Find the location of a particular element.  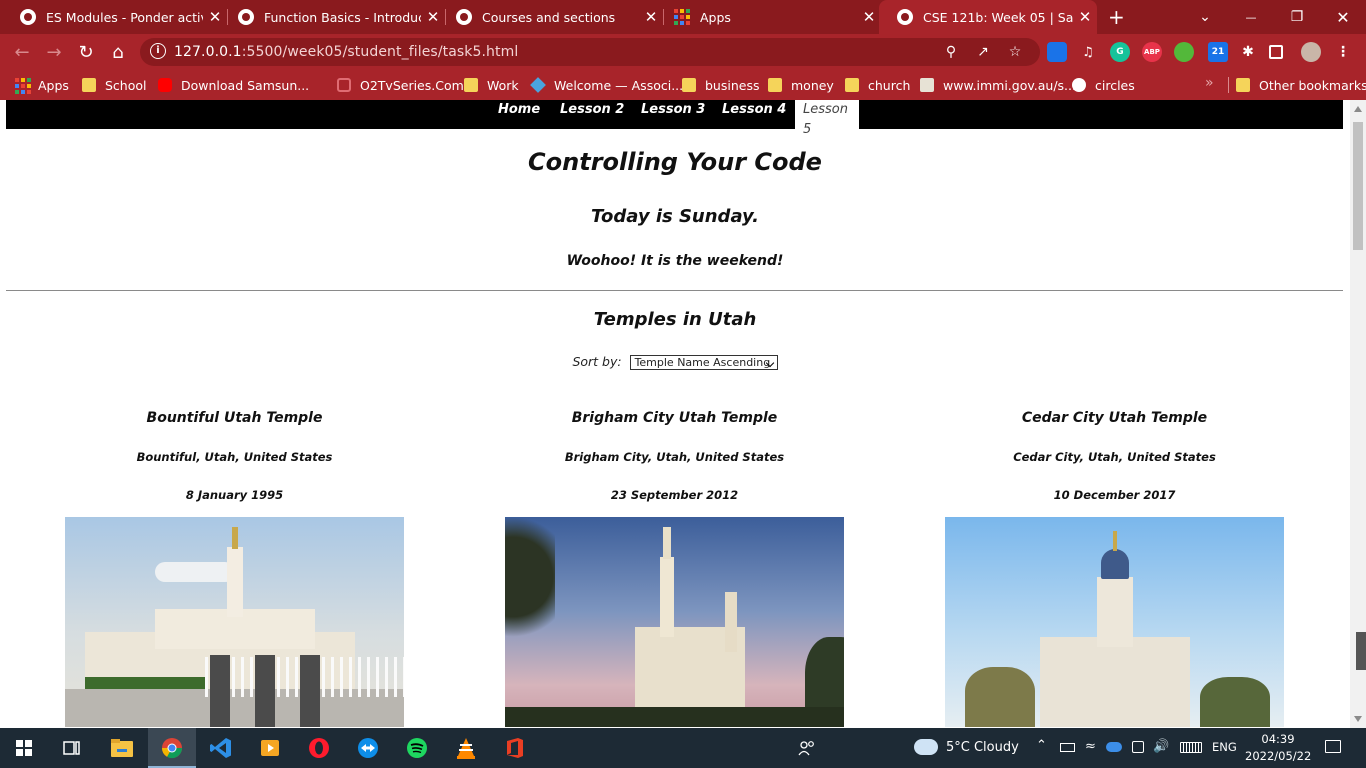

extension-calendar-icon: 21 is located at coordinates (1218, 52).